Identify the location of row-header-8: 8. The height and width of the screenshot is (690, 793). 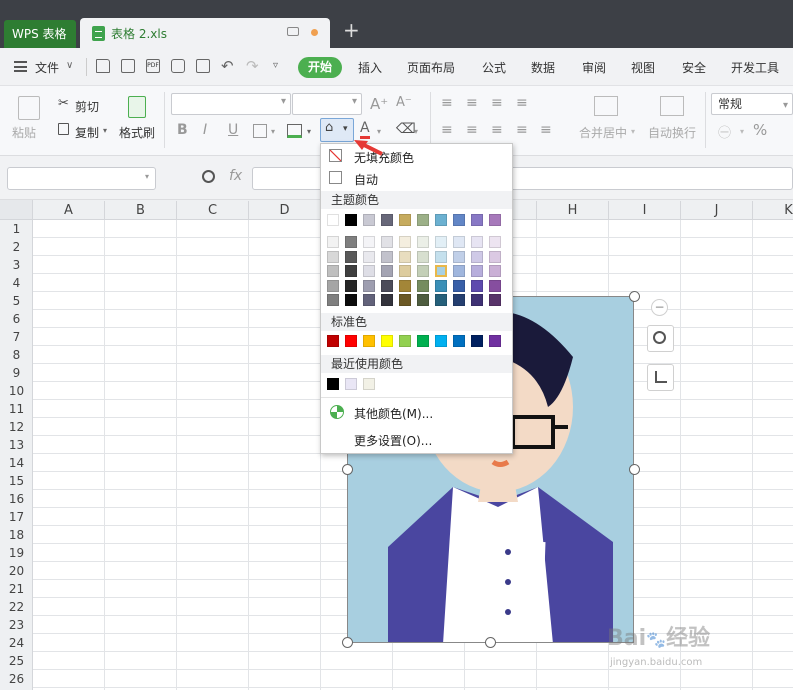
(16, 355).